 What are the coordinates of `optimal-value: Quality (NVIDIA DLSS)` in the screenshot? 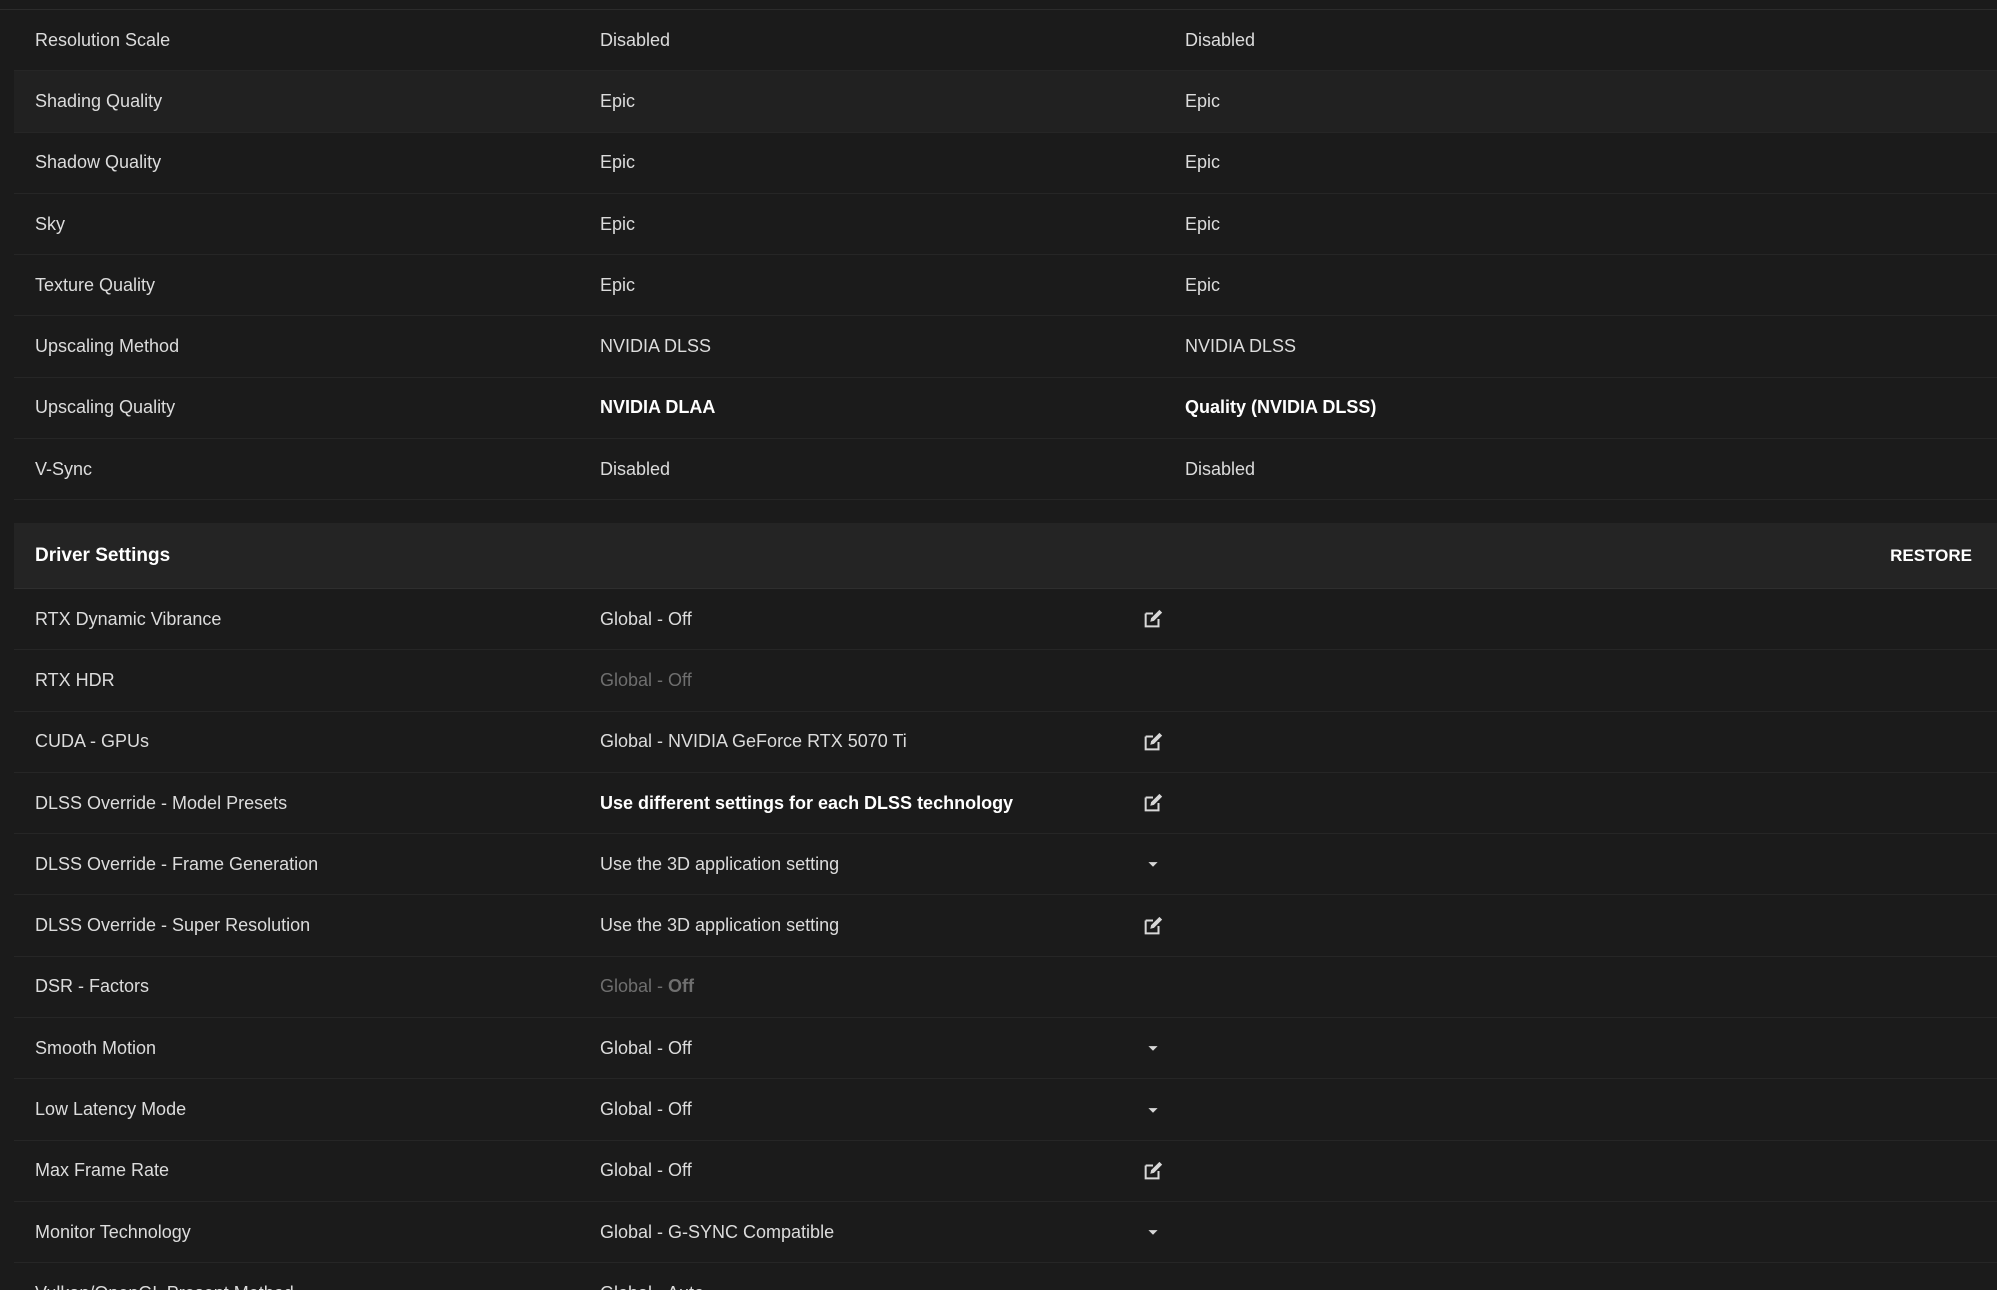 It's located at (1281, 407).